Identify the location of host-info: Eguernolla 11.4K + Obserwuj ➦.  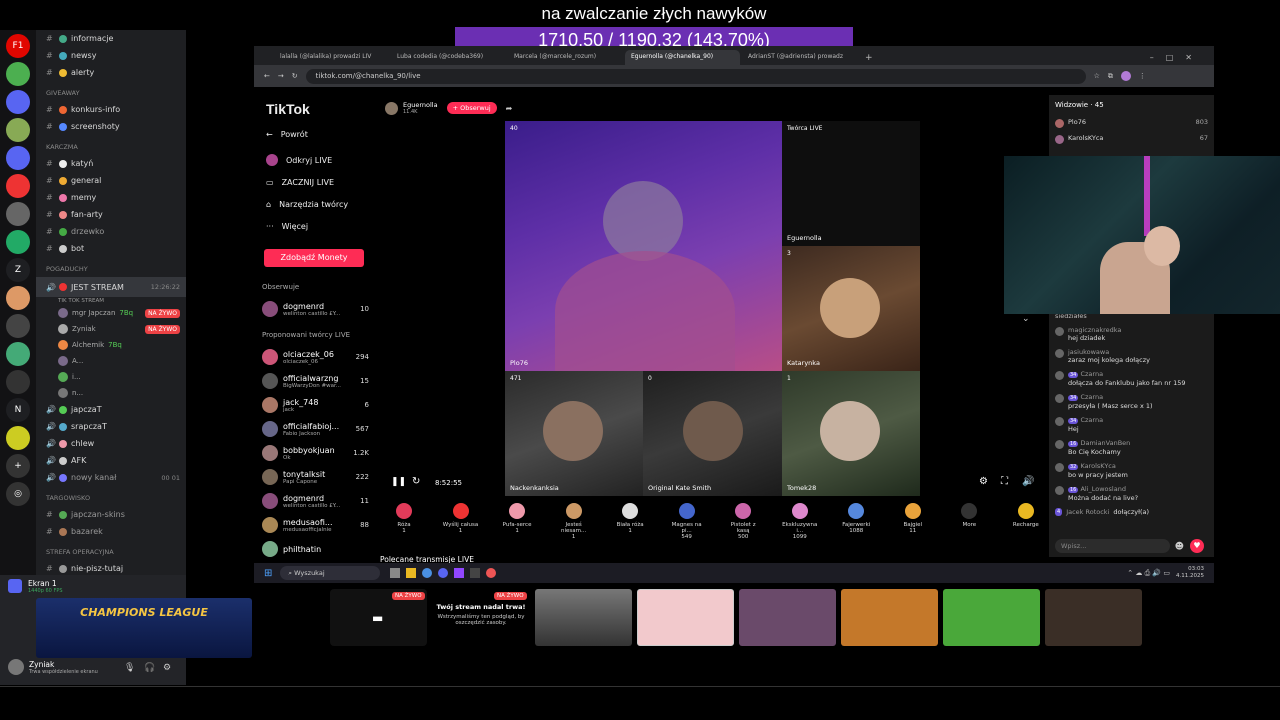
(448, 108).